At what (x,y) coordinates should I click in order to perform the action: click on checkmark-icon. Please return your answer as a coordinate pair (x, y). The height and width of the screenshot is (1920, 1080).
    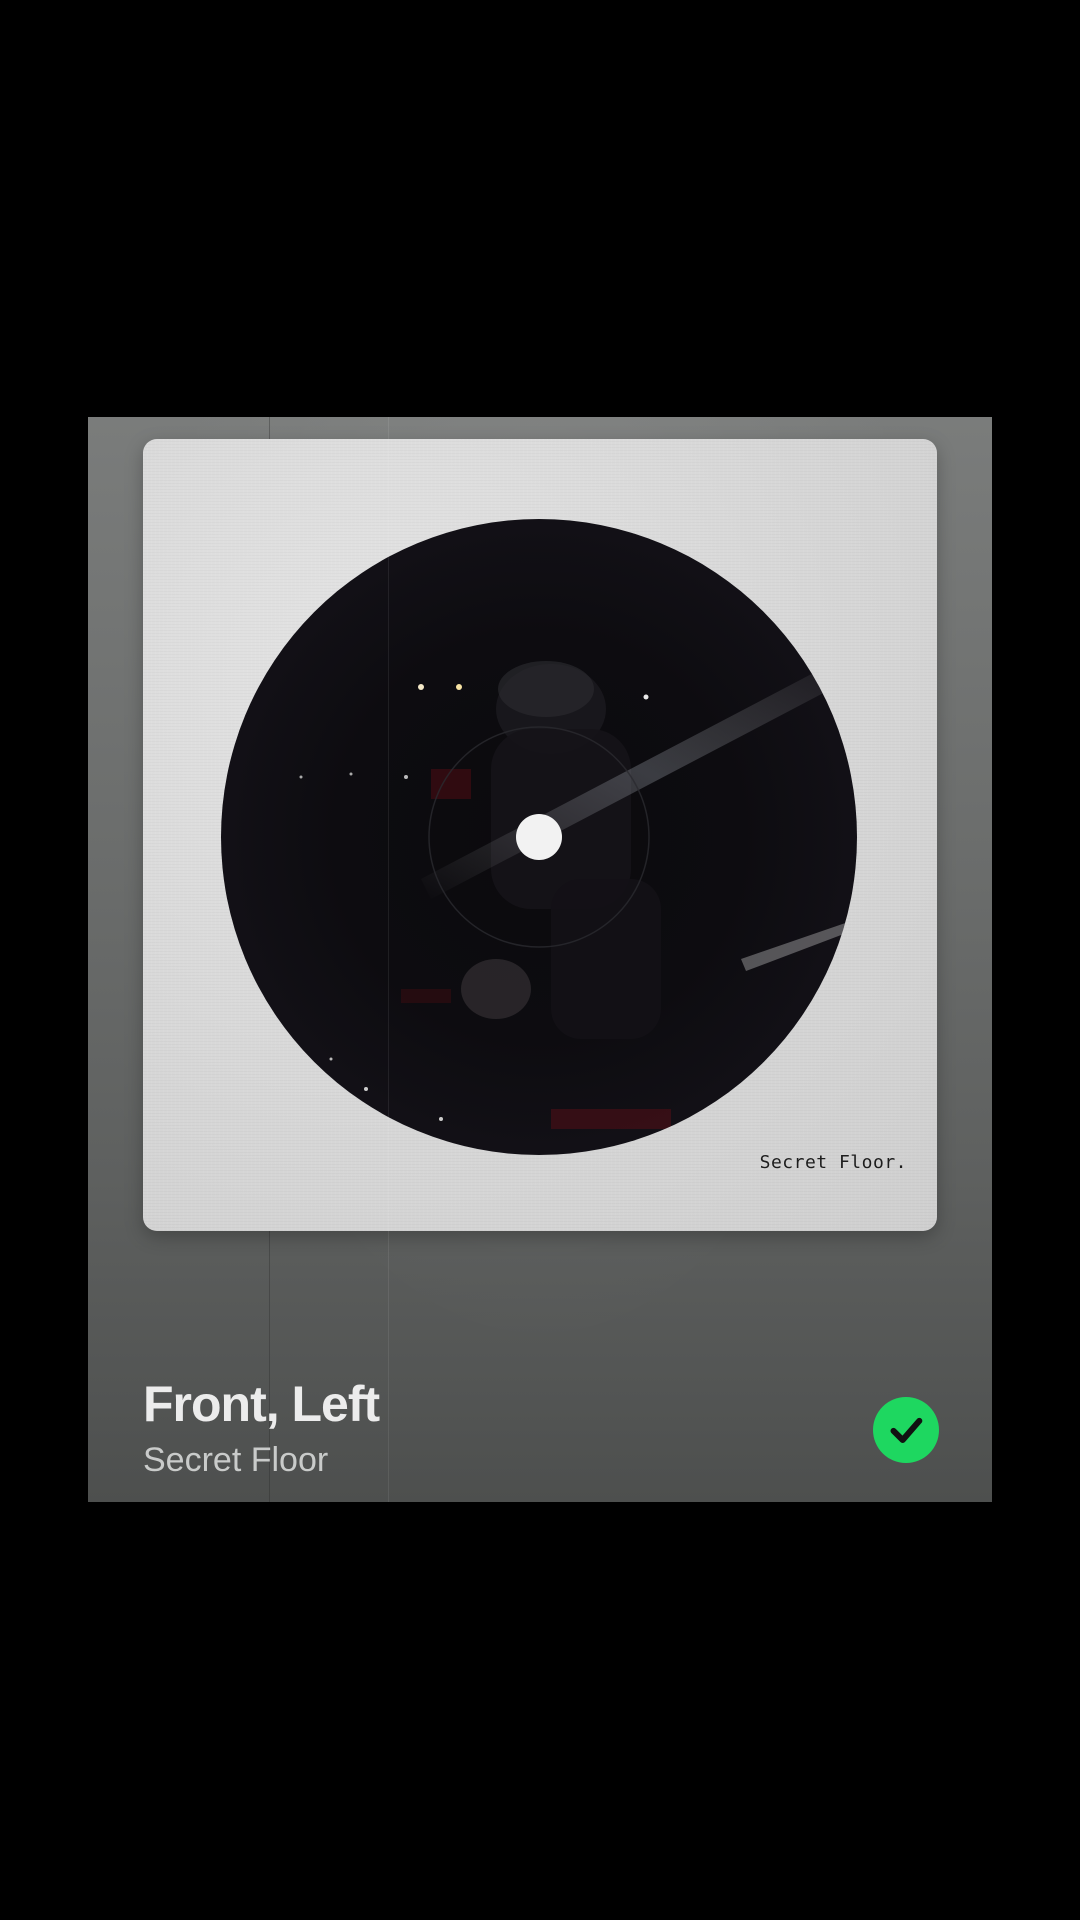
    Looking at the image, I should click on (906, 1430).